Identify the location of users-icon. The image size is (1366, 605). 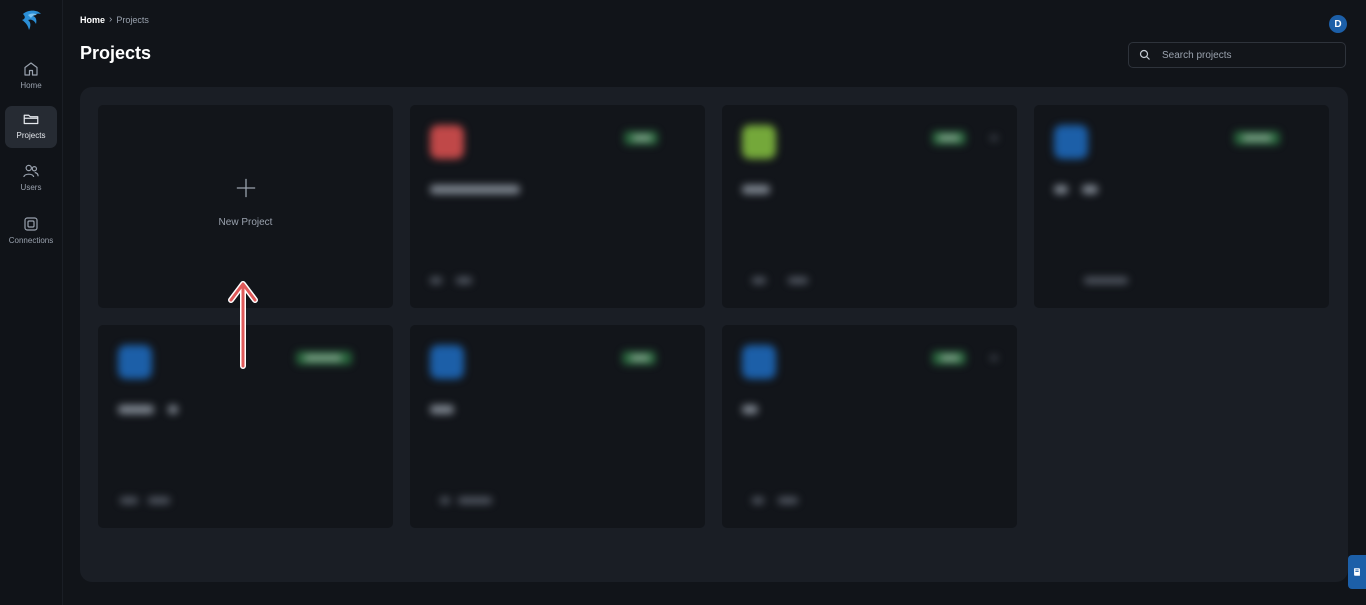
(31, 171).